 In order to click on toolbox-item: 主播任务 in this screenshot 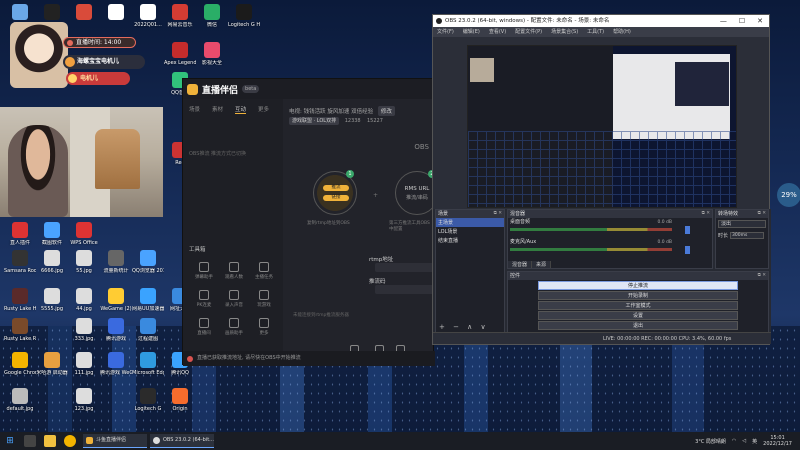, I will do `click(264, 271)`.